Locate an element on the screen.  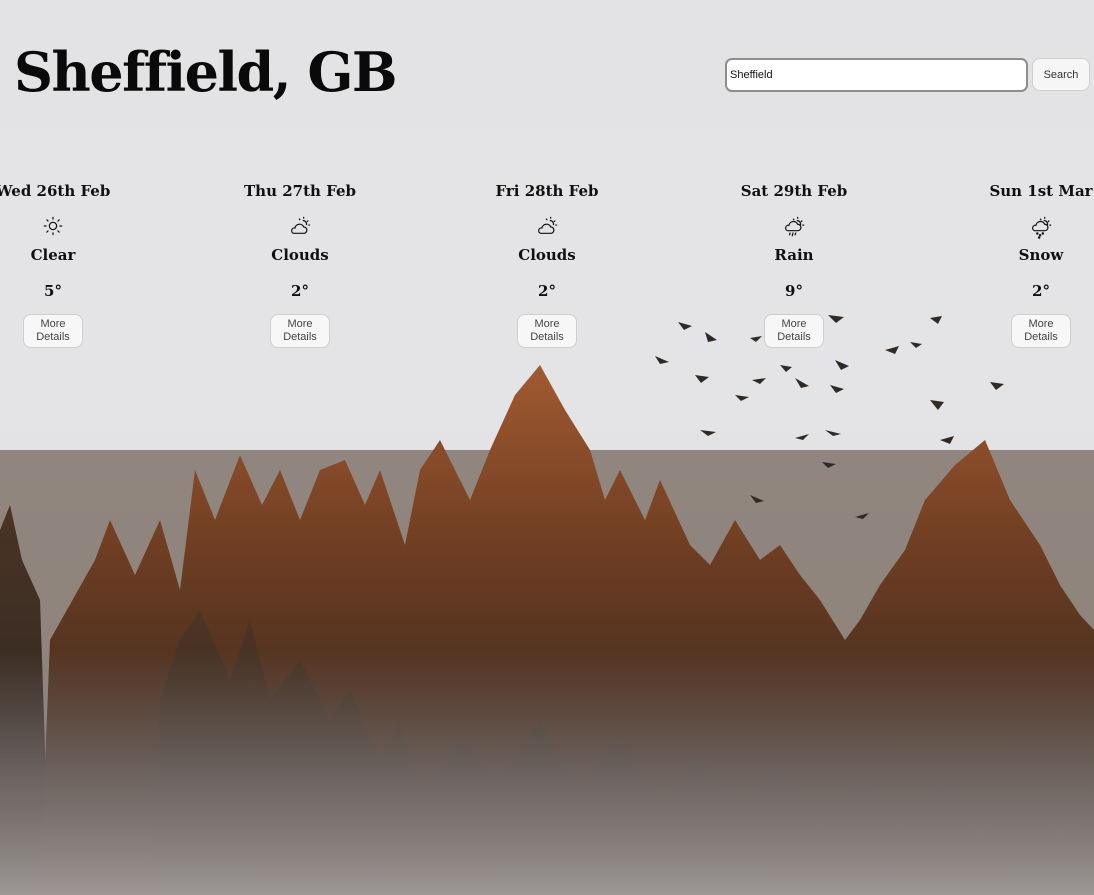
day-name: Fri 28th Feb is located at coordinates (547, 191).